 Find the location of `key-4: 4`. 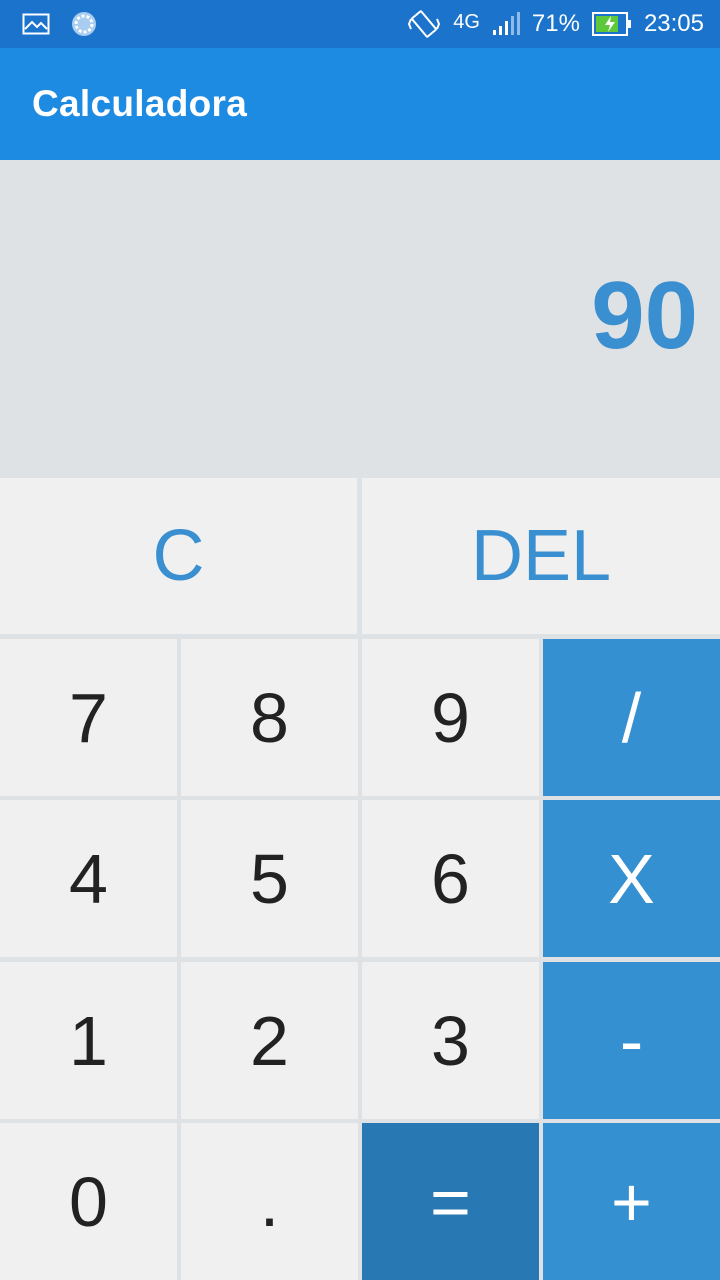

key-4: 4 is located at coordinates (88, 878).